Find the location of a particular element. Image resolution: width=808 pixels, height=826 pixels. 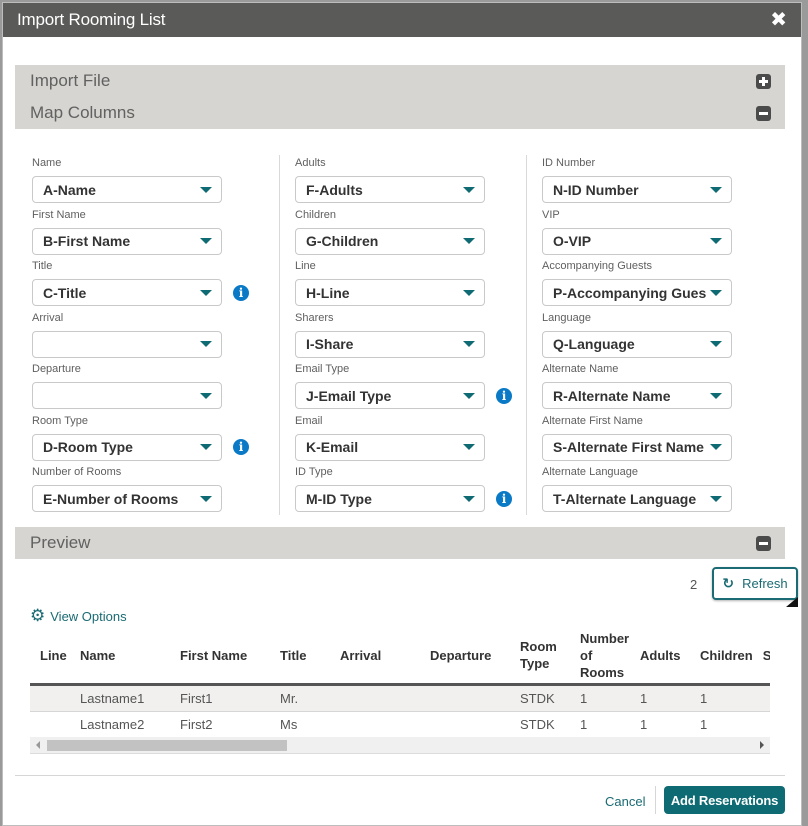

mapping-field: Departure is located at coordinates (140, 387).